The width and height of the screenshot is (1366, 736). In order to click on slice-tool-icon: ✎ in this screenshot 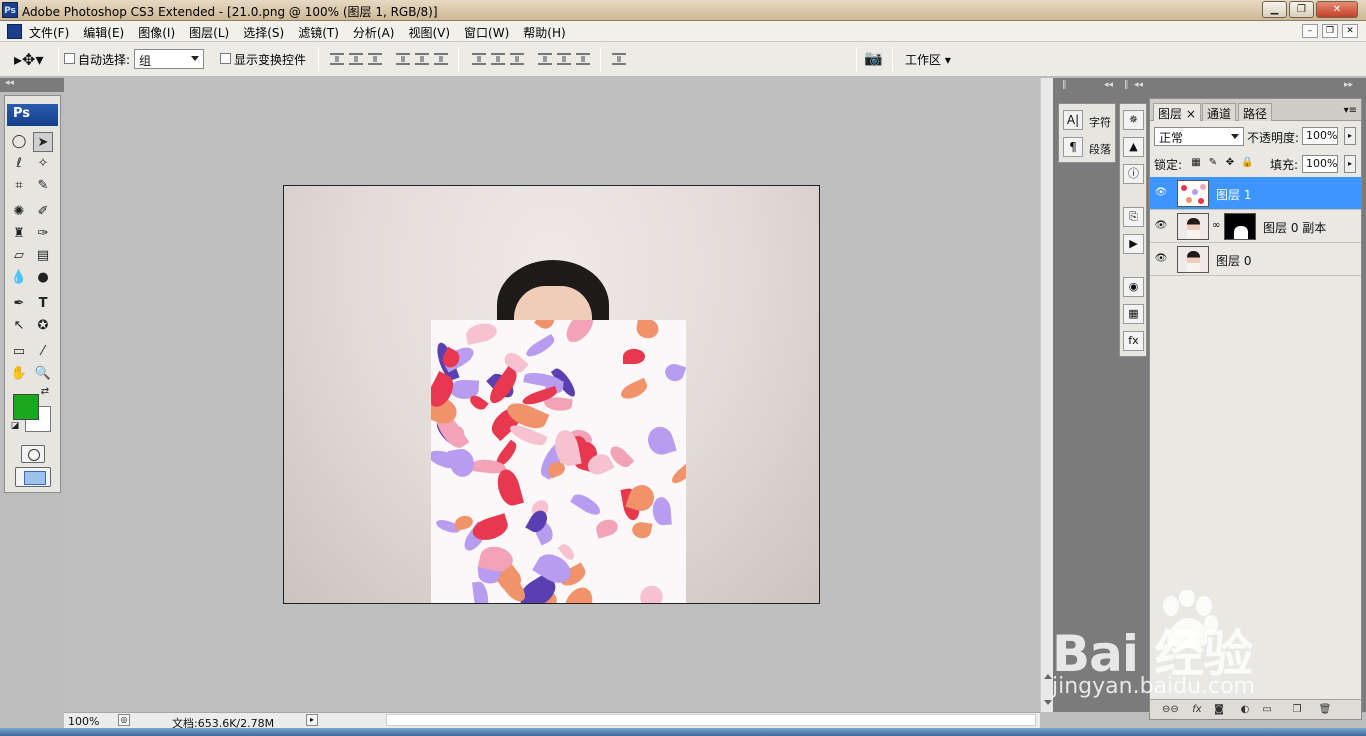, I will do `click(43, 186)`.